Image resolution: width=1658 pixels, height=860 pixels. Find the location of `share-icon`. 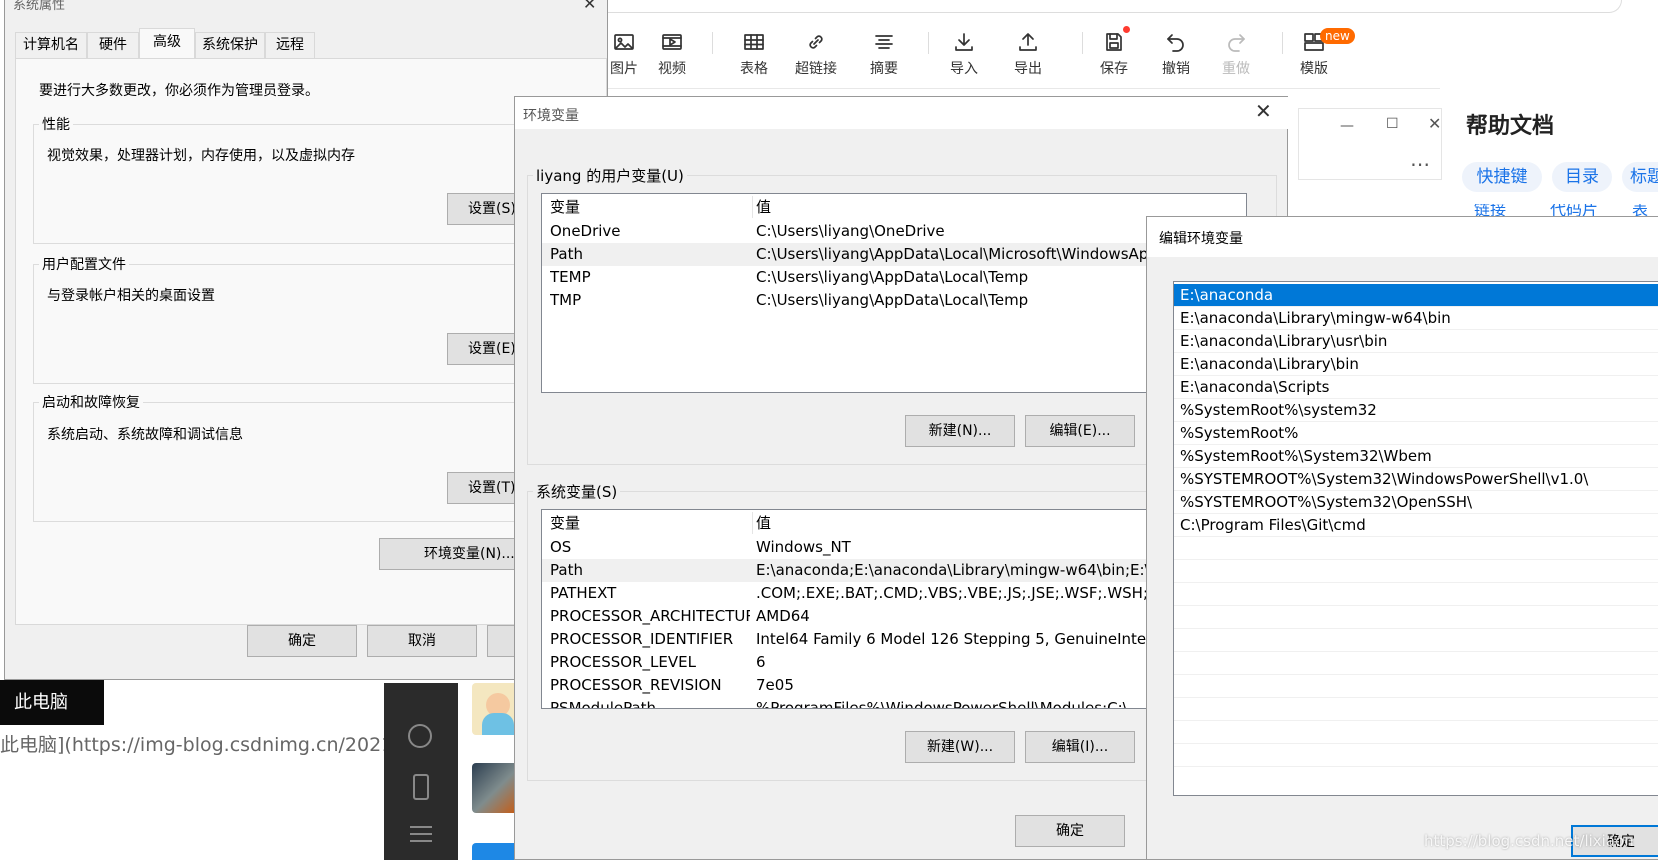

share-icon is located at coordinates (420, 736).